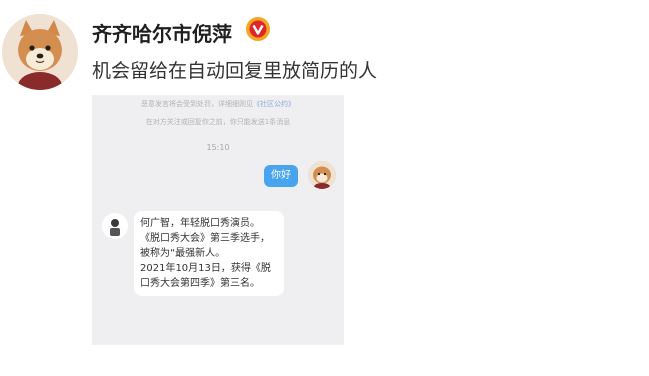  I want to click on message-line: 何广智，年轻脱口秀演员。, so click(200, 223).